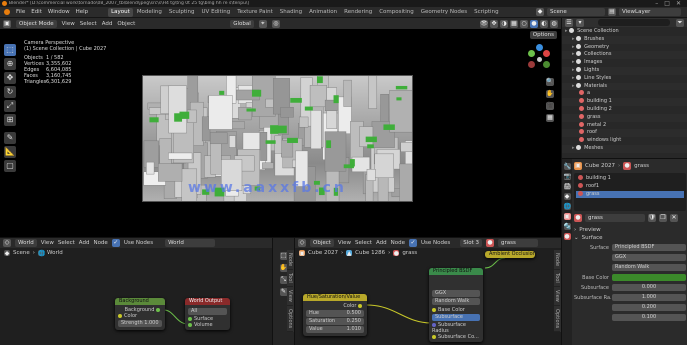 This screenshot has height=345, width=687. I want to click on move-icon: ✥, so click(10, 78).